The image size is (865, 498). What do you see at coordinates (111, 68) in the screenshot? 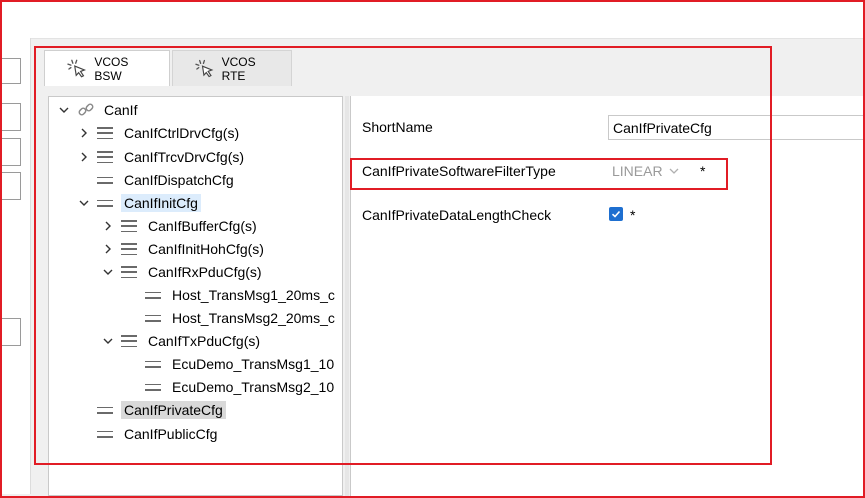
I see `tab-vcos-bsw-label: VCOS BSW` at bounding box center [111, 68].